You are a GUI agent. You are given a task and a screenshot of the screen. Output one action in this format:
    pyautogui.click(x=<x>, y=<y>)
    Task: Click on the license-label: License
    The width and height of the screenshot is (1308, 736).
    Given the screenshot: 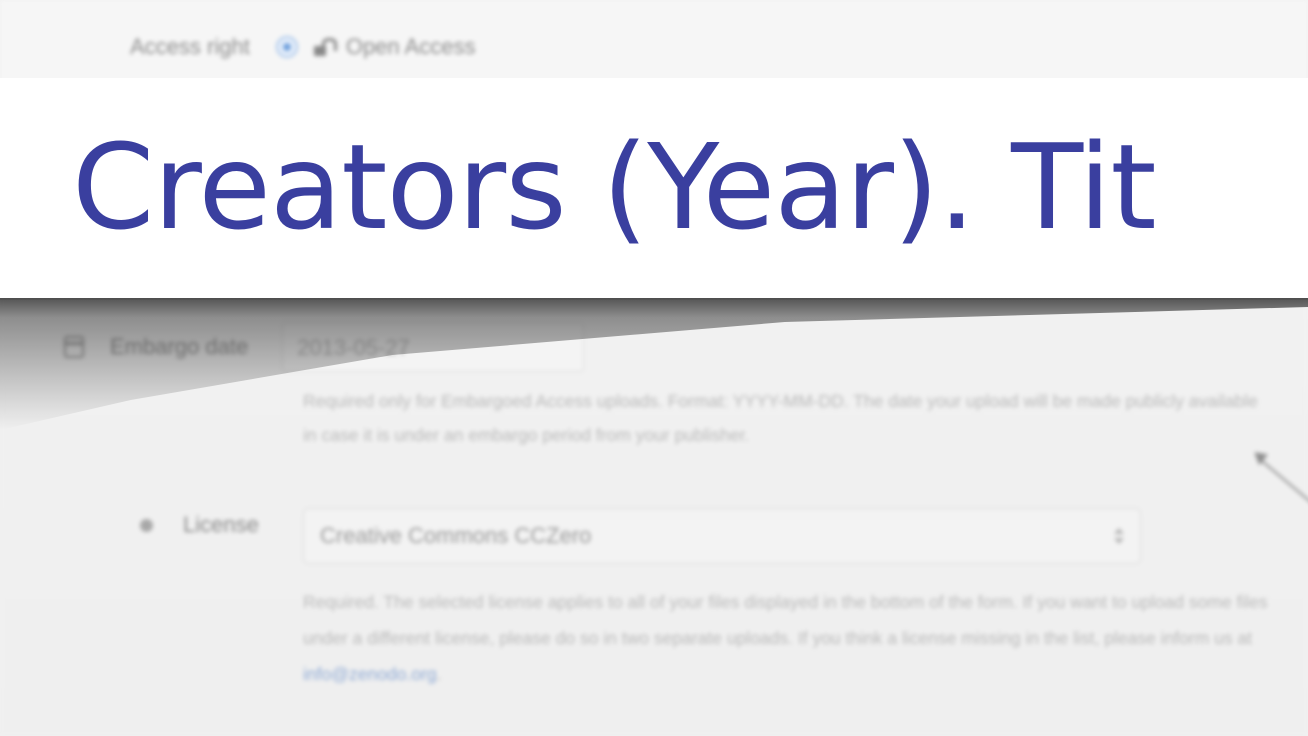 What is the action you would take?
    pyautogui.click(x=221, y=524)
    